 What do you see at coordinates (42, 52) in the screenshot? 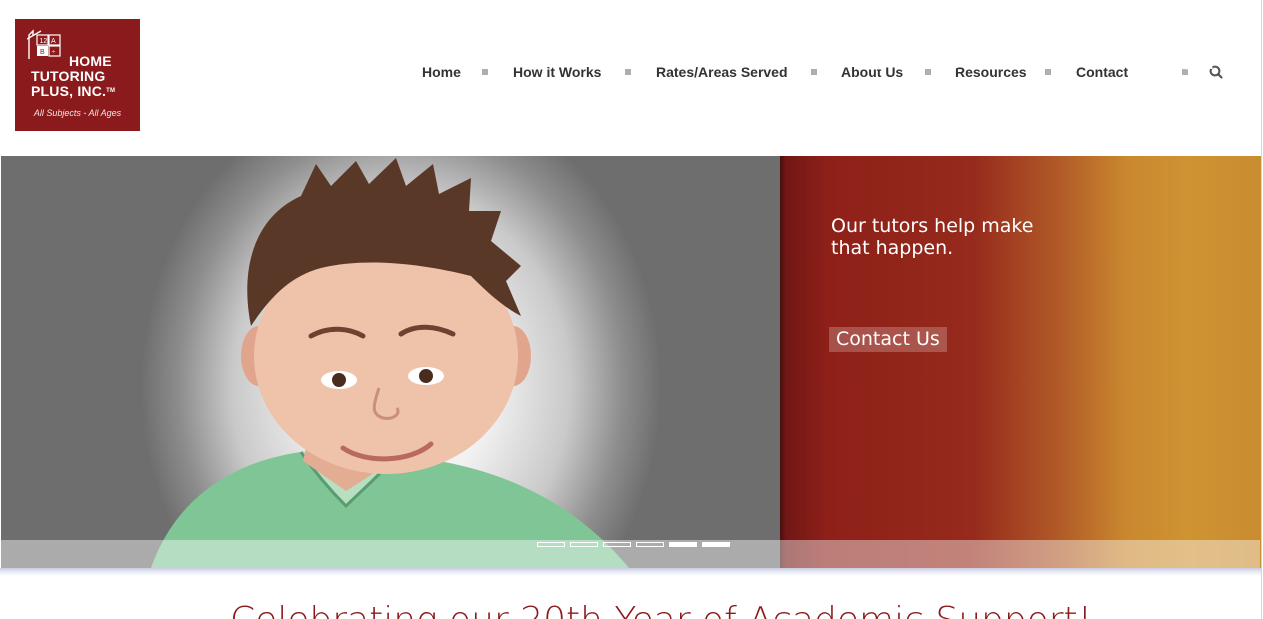
I see `svg-text: B` at bounding box center [42, 52].